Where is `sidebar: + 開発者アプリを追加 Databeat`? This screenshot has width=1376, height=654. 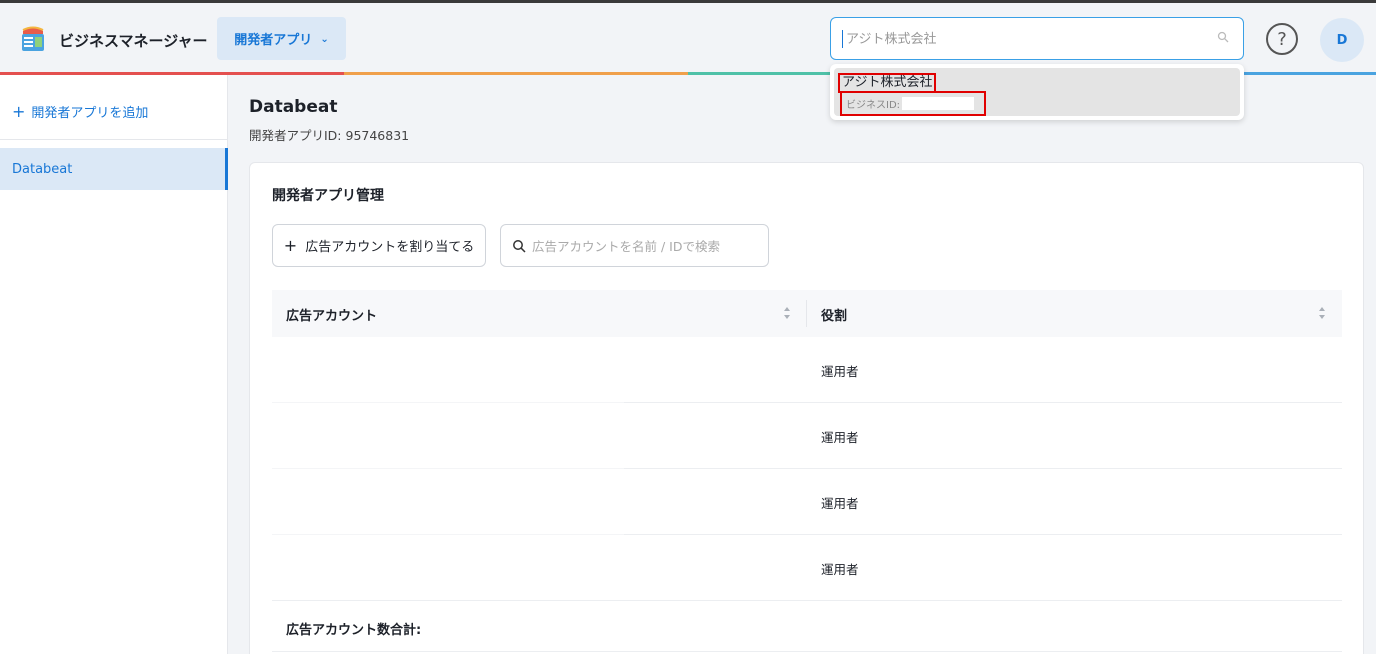 sidebar: + 開発者アプリを追加 Databeat is located at coordinates (114, 364).